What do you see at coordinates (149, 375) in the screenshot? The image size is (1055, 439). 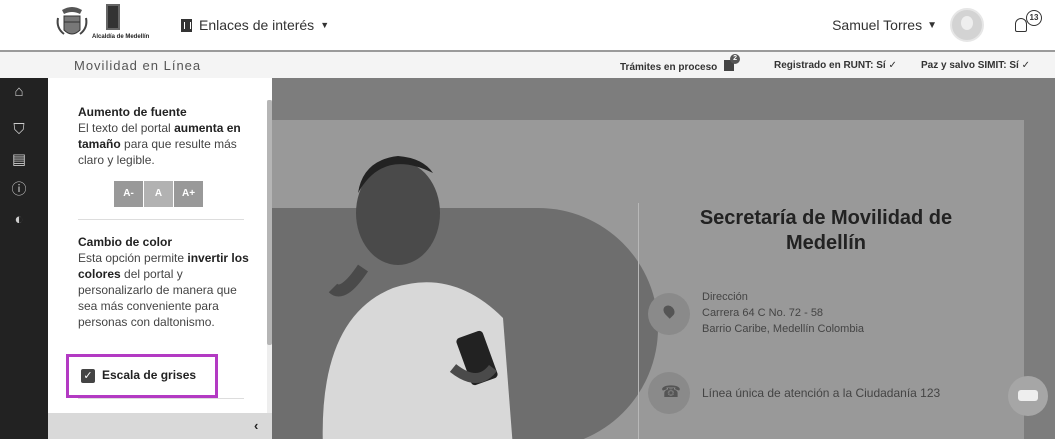 I see `grayscale-label: Escala de grises` at bounding box center [149, 375].